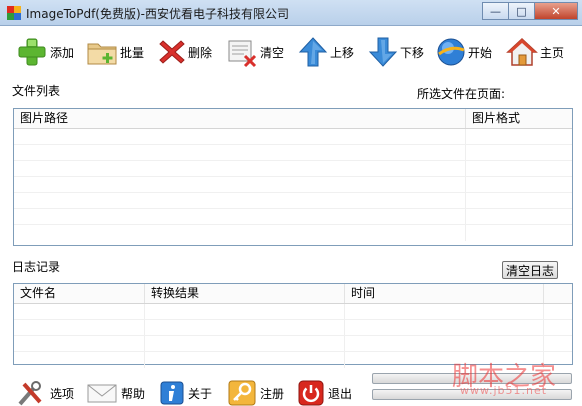 The image size is (582, 406). What do you see at coordinates (521, 11) in the screenshot?
I see `maximize-button: □` at bounding box center [521, 11].